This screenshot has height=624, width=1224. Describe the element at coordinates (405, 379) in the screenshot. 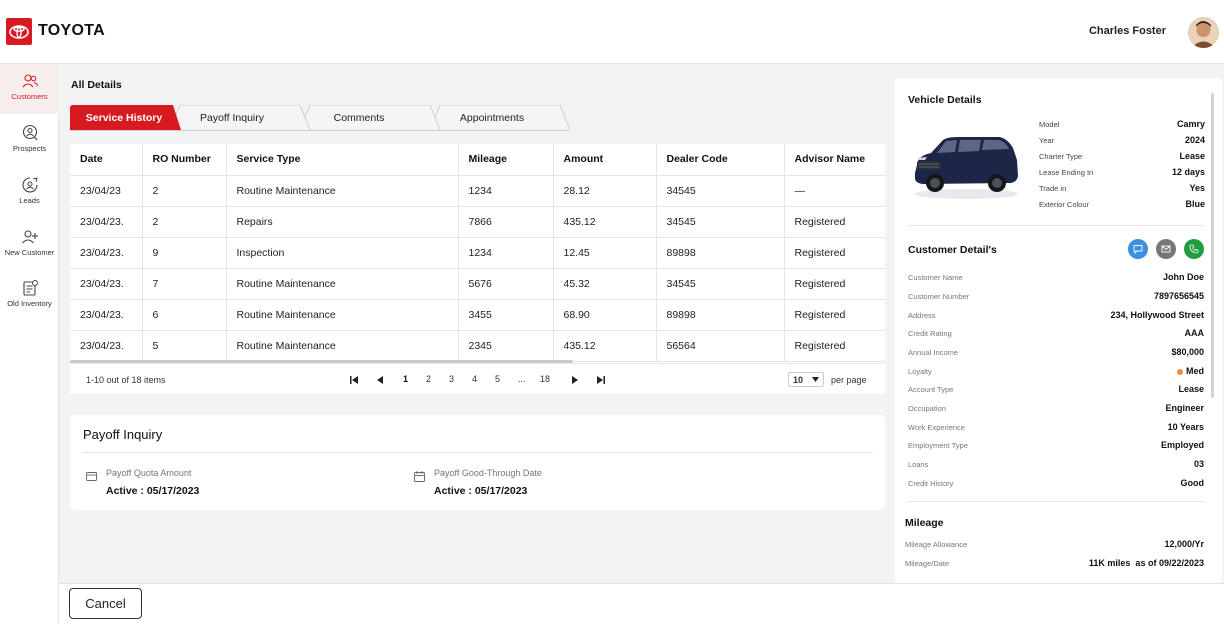

I see `page-1: 1` at that location.